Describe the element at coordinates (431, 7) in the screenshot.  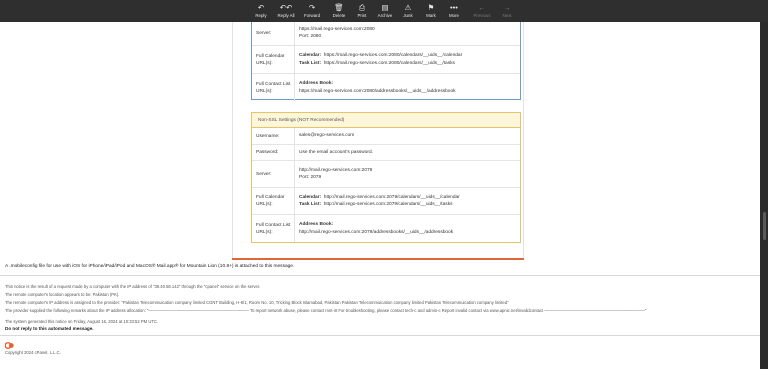
I see `flag-icon: ⚑` at that location.